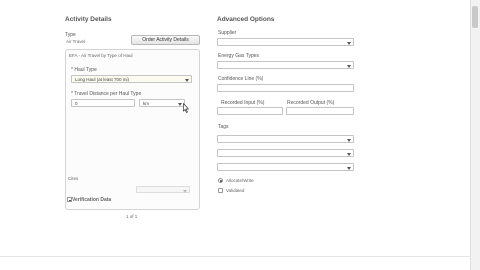  Describe the element at coordinates (241, 79) in the screenshot. I see `confidence-line-label: Confidence Line (%)` at that location.